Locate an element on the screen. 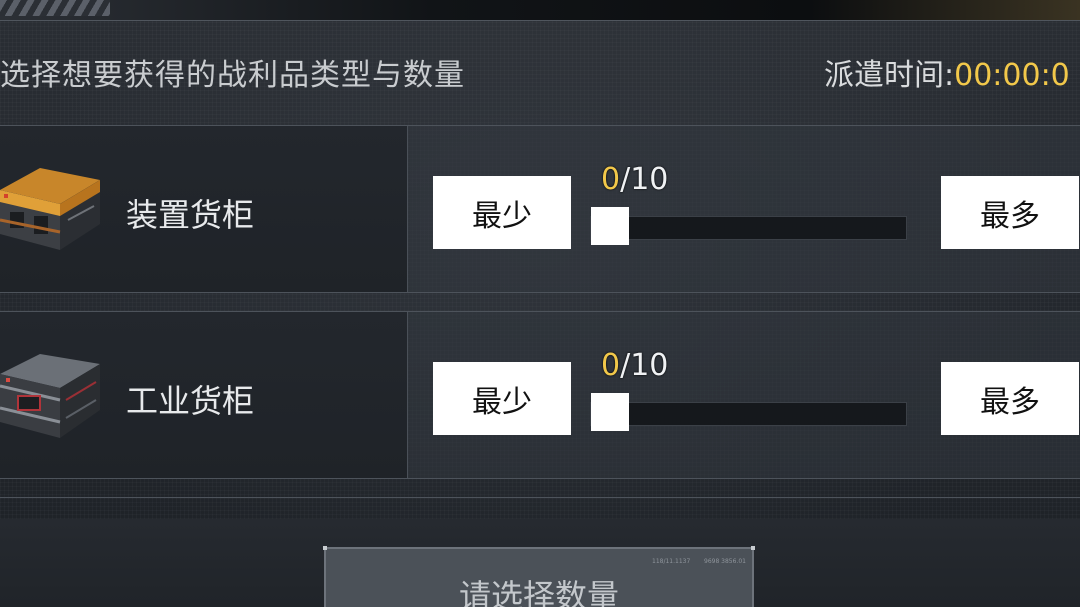 The image size is (1080, 607). hazard-stripes is located at coordinates (55, 8).